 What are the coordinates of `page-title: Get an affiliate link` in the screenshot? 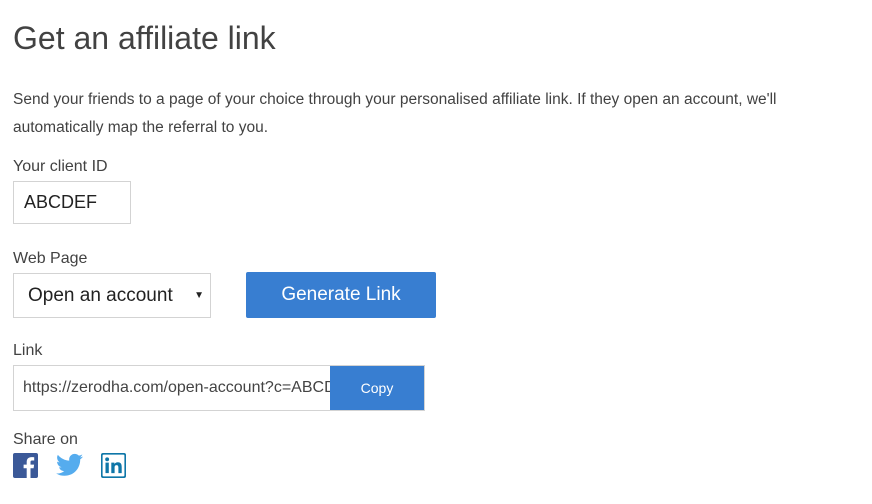 It's located at (144, 38).